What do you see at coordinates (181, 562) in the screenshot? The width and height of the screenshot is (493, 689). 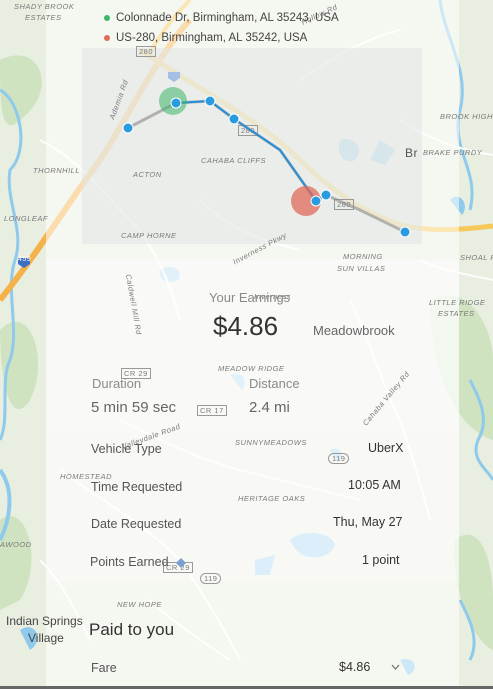 I see `diamond-icon` at bounding box center [181, 562].